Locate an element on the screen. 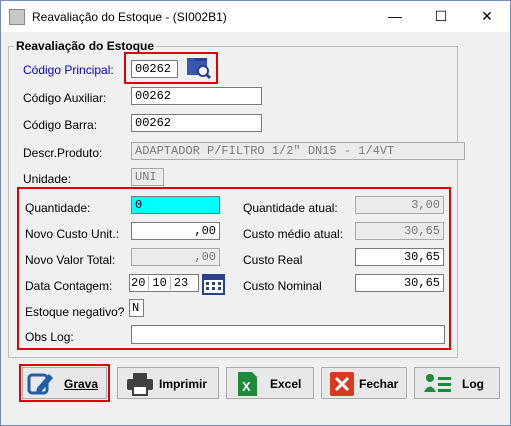 Image resolution: width=511 pixels, height=426 pixels. descr-produto-field: ADAPTADOR P/FILTRO 1/2" DN15 - 1/4VT is located at coordinates (298, 151).